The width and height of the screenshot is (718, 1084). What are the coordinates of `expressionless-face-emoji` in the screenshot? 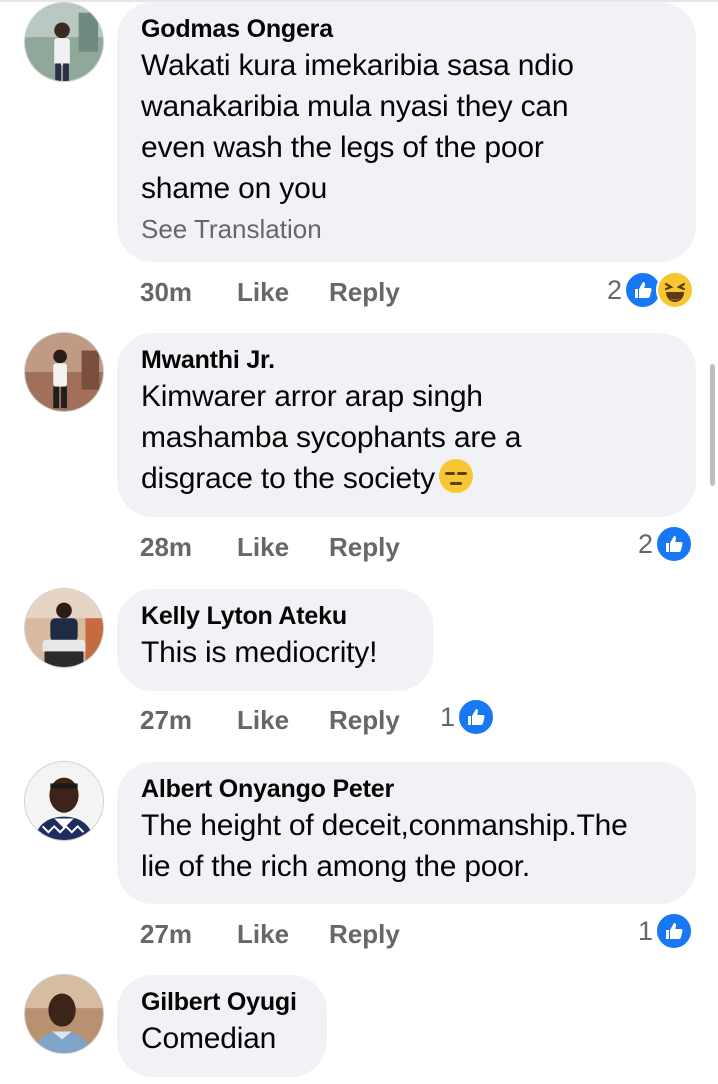 It's located at (455, 476).